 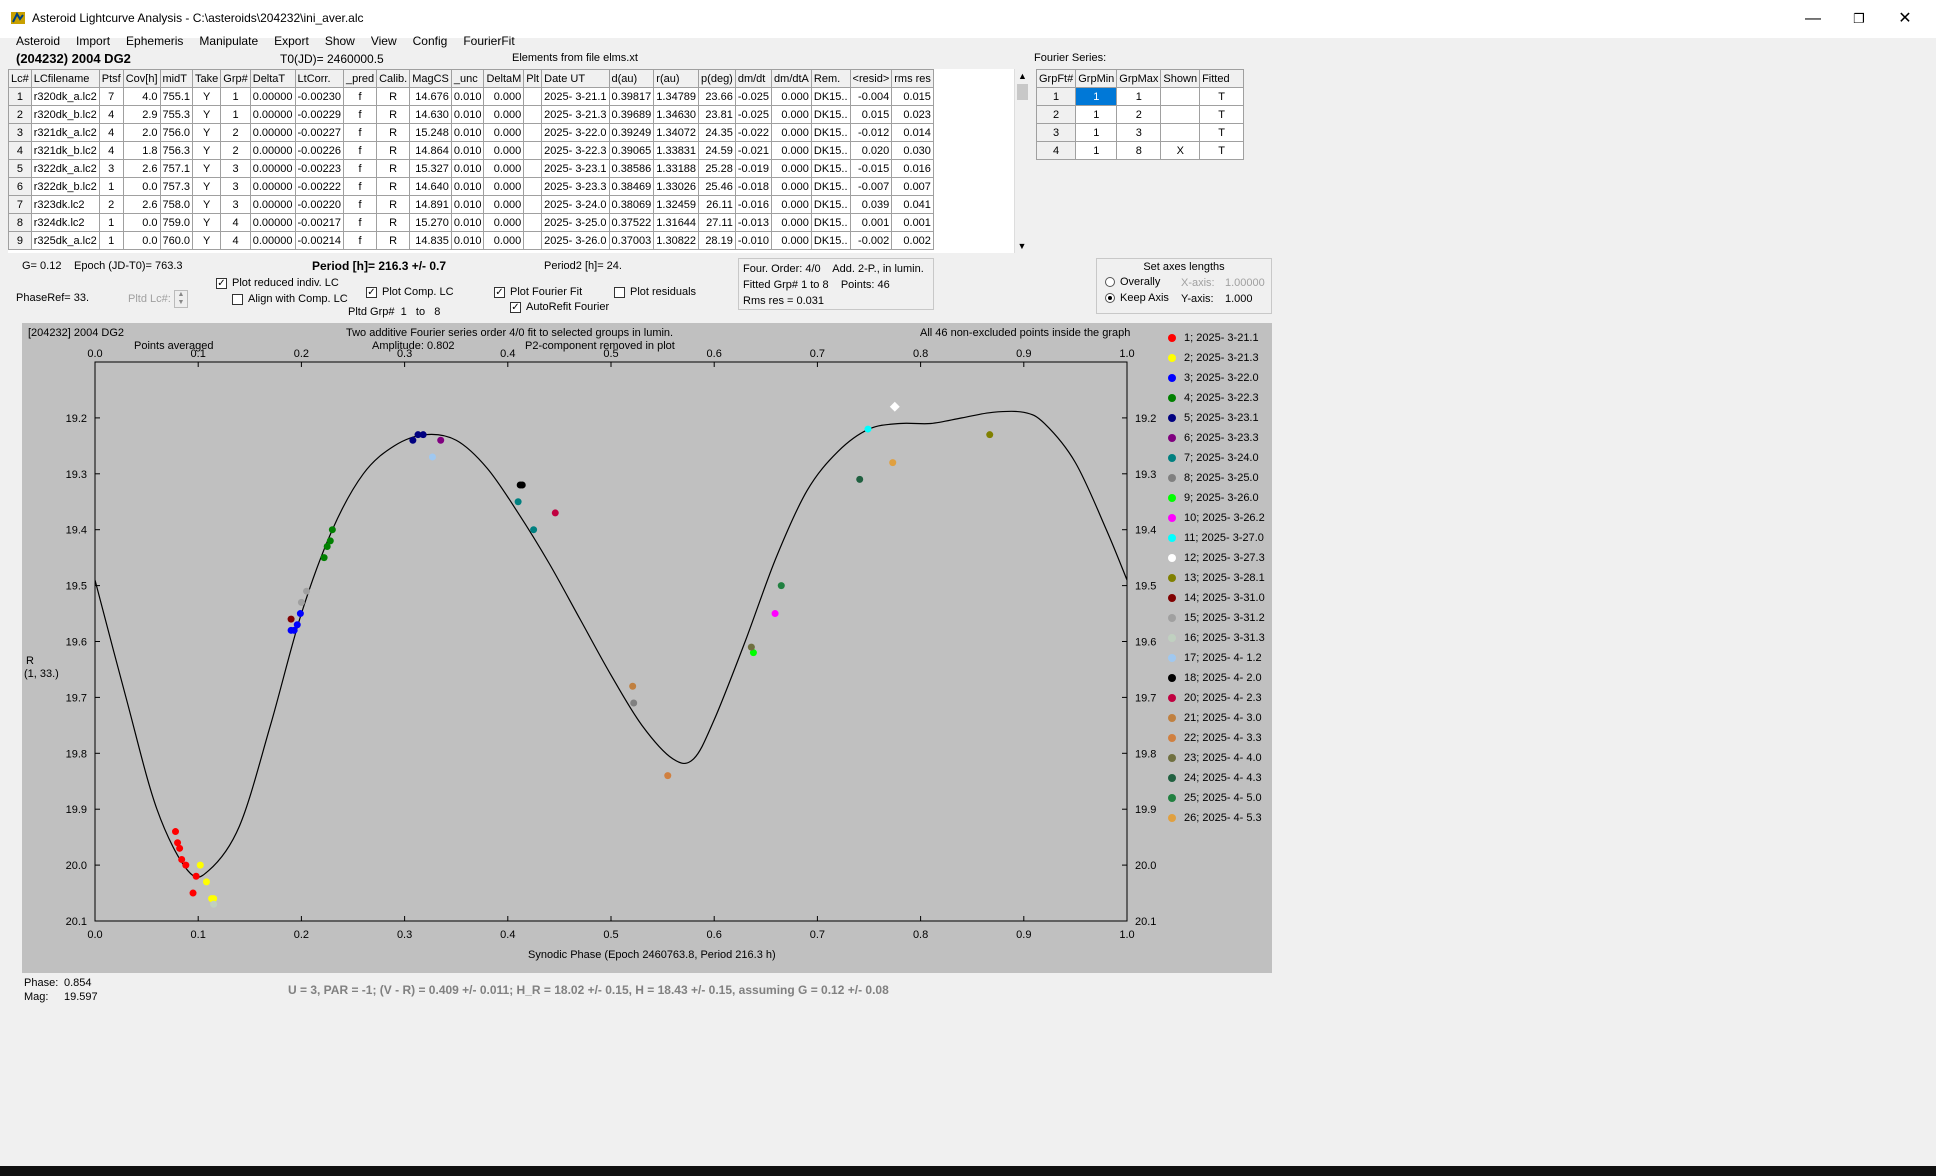 What do you see at coordinates (65, 150) in the screenshot?
I see `table-cell: r321dk_b.lc2` at bounding box center [65, 150].